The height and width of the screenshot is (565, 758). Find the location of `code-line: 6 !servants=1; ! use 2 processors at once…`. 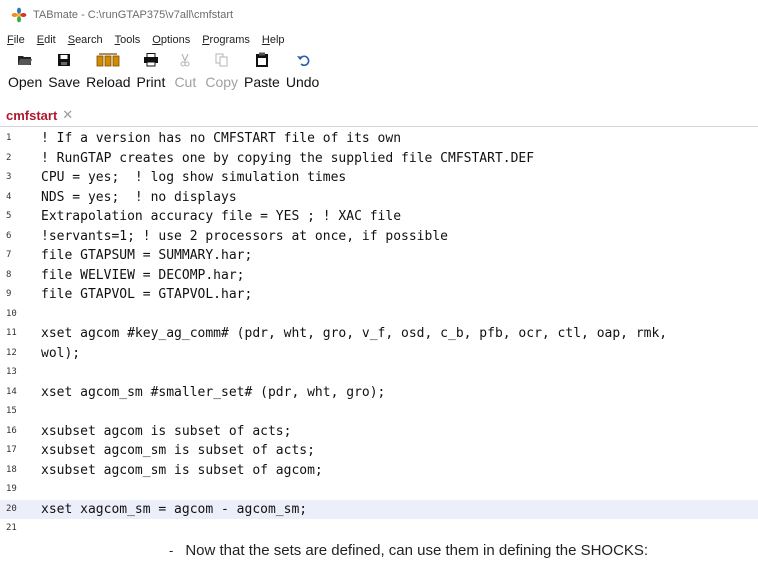

code-line: 6 !servants=1; ! use 2 processors at once… is located at coordinates (379, 237).